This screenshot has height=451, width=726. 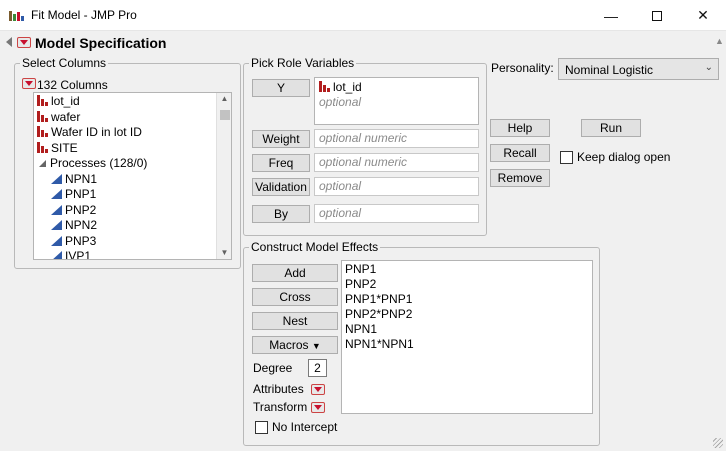 What do you see at coordinates (261, 427) in the screenshot?
I see `no-intercept-checkbox` at bounding box center [261, 427].